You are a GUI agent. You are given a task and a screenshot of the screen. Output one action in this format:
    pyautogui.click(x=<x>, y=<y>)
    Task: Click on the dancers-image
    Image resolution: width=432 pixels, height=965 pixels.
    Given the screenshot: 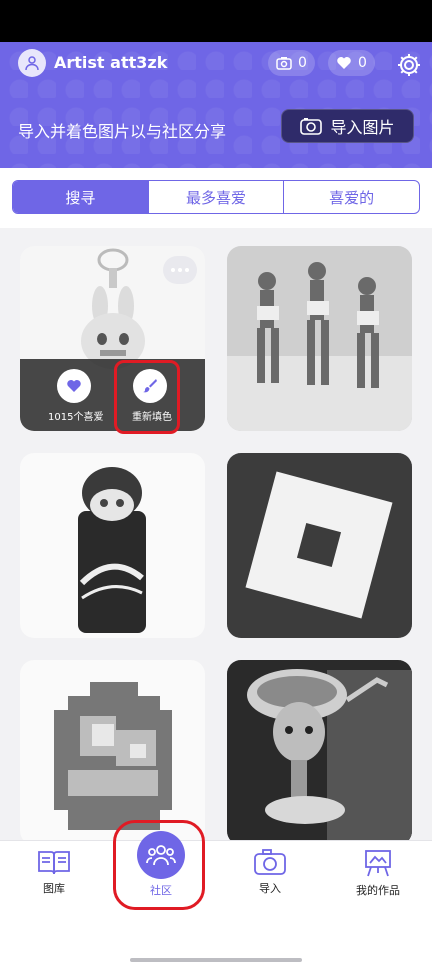 What is the action you would take?
    pyautogui.click(x=319, y=338)
    